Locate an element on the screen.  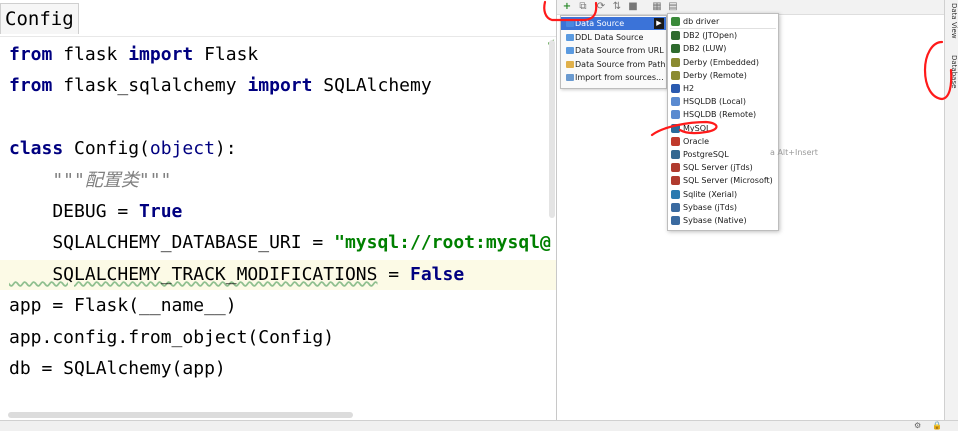
code-line: from flask_sqlalchemy import SQLAlchemy is located at coordinates (220, 86).